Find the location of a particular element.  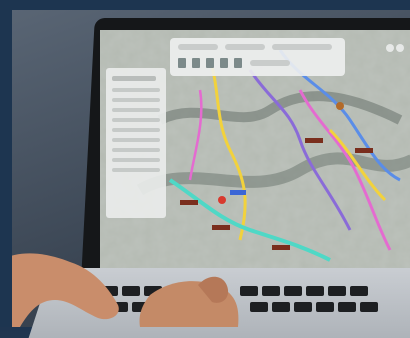

map-pin-label is located at coordinates (238, 192).